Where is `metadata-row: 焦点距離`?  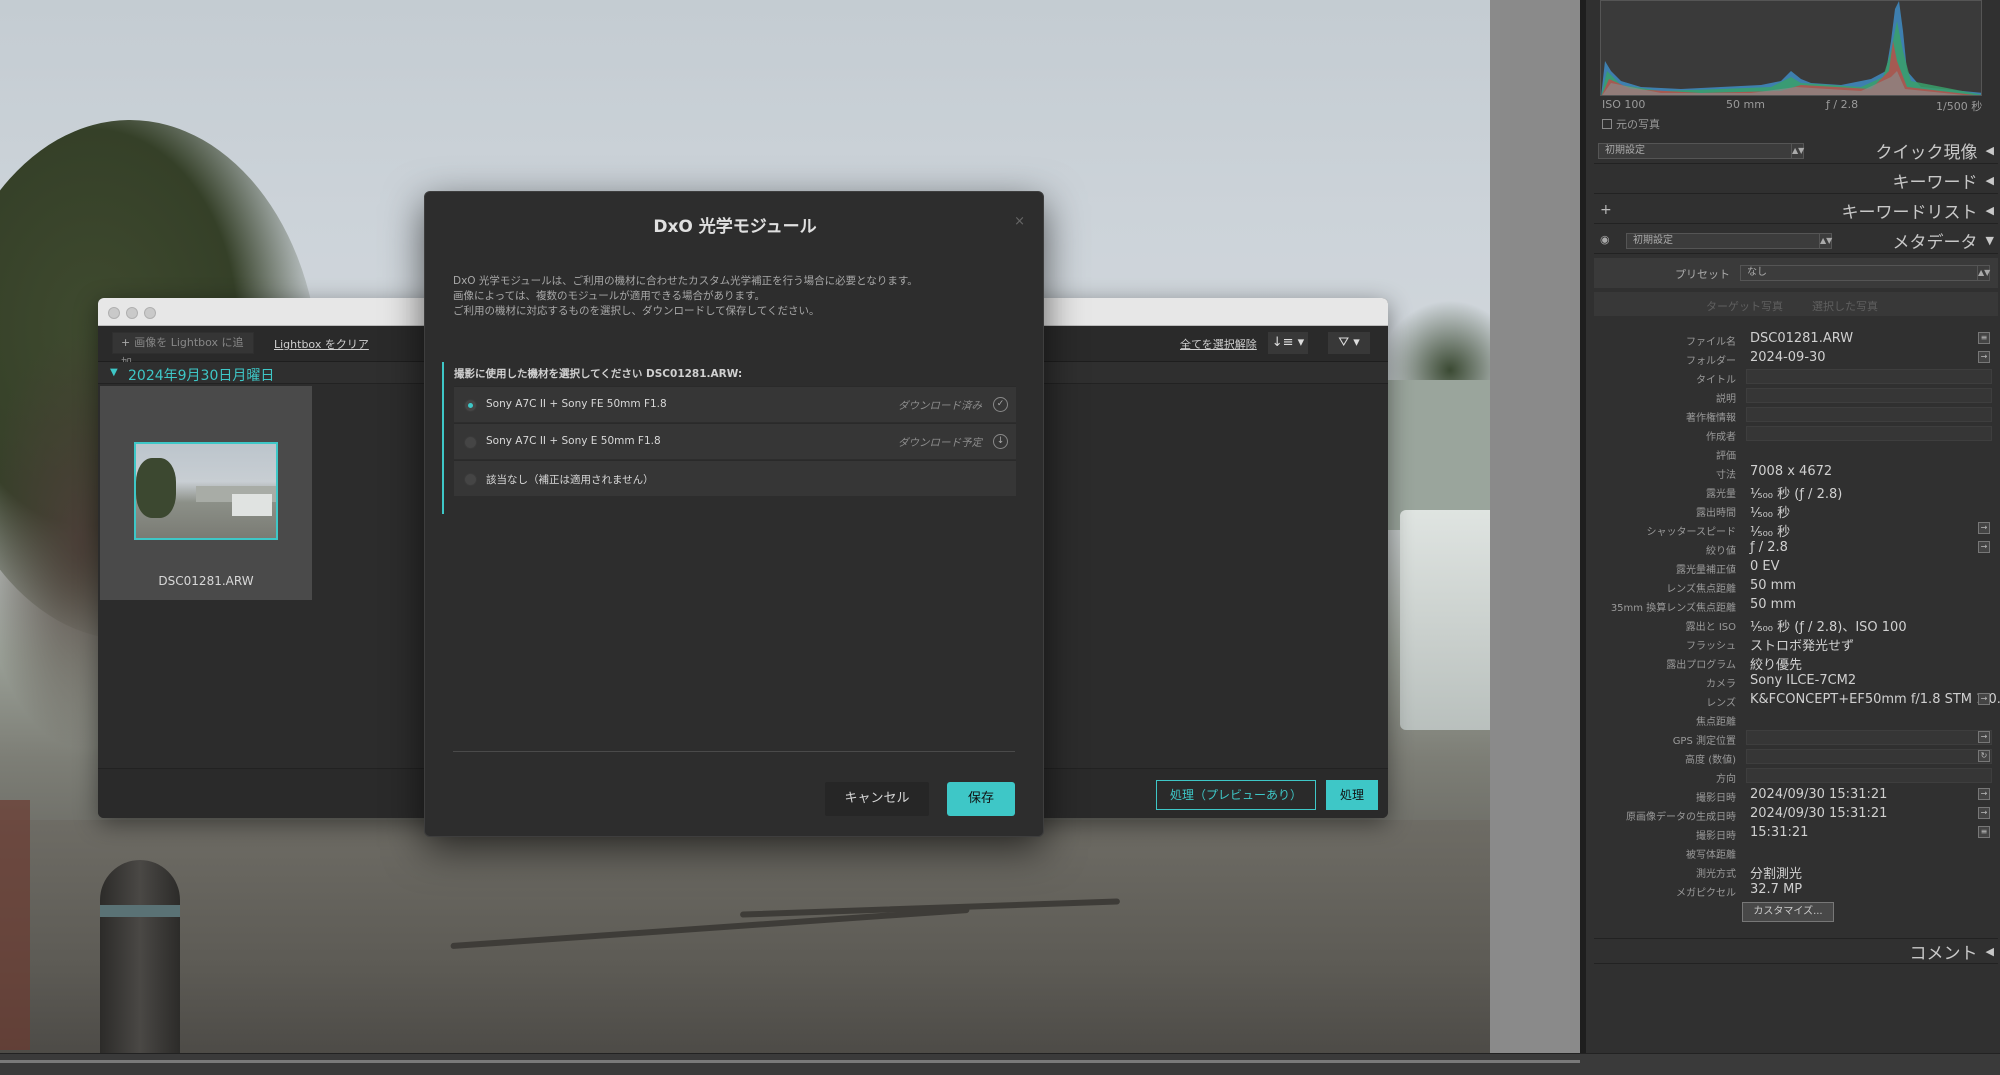
metadata-row: 焦点距離 is located at coordinates (1796, 719).